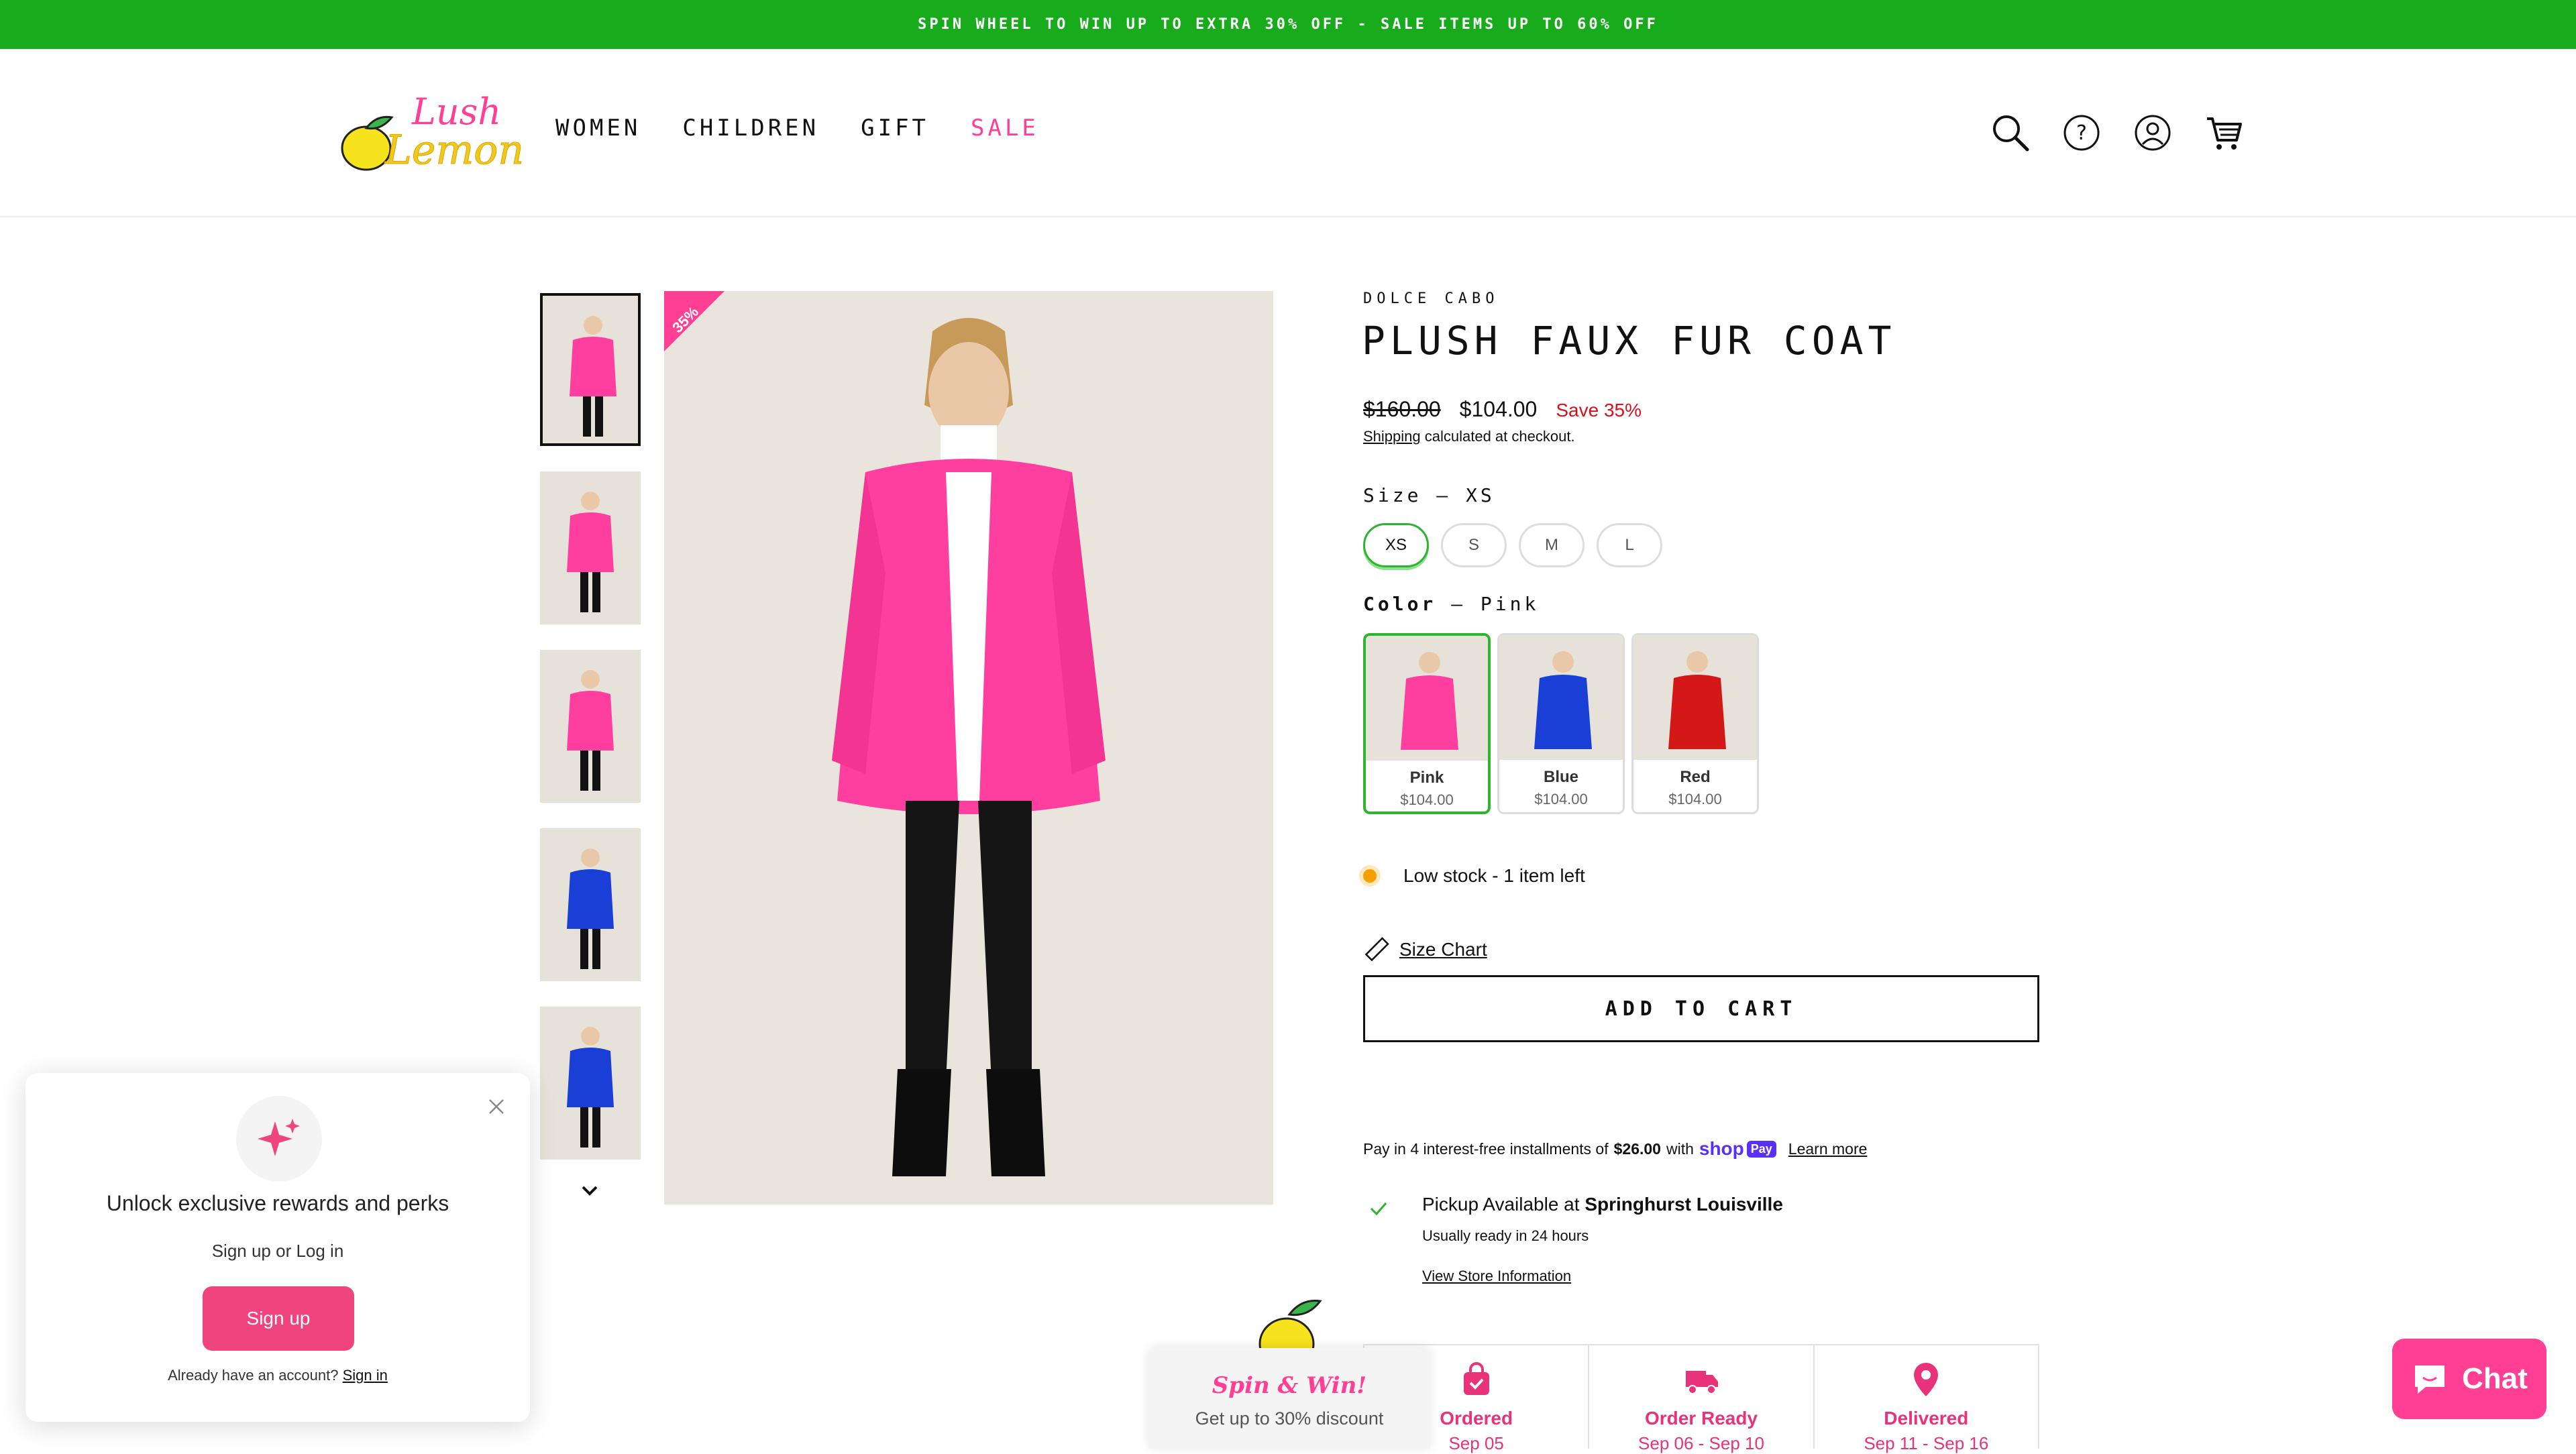  Describe the element at coordinates (1005, 128) in the screenshot. I see `nav-sale: SALE` at that location.